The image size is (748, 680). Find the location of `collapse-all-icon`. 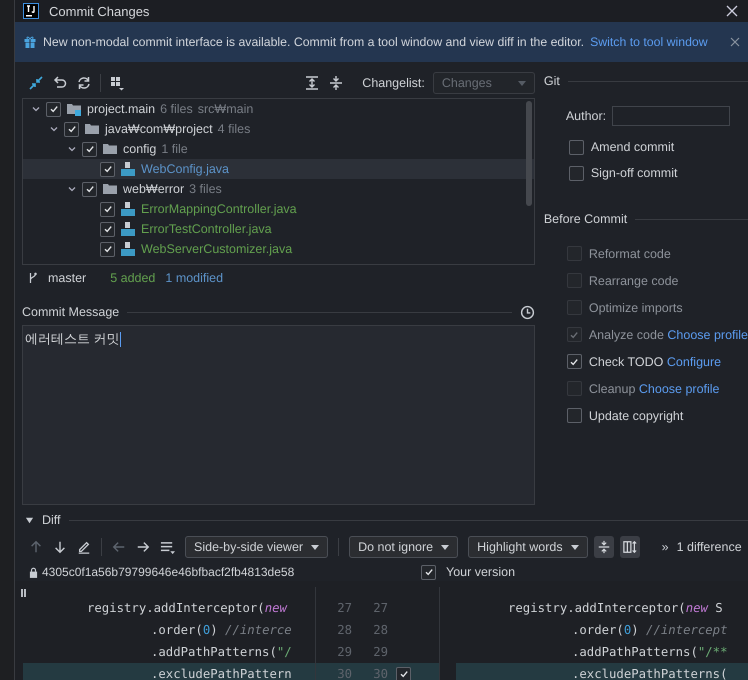

collapse-all-icon is located at coordinates (336, 83).